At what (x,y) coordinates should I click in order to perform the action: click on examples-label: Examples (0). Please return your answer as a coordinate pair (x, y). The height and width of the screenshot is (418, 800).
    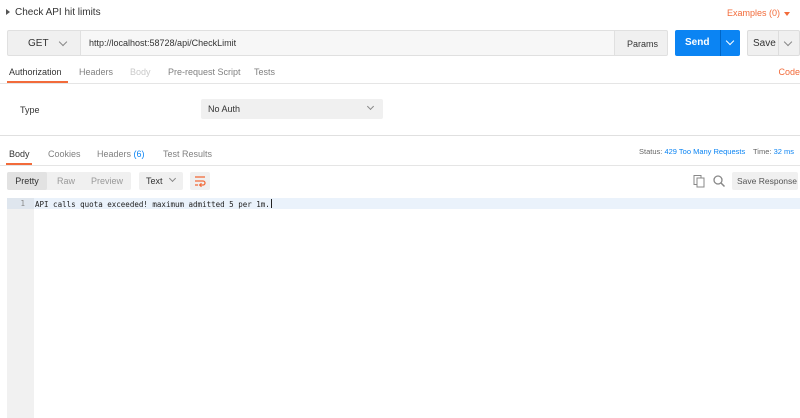
    Looking at the image, I should click on (753, 13).